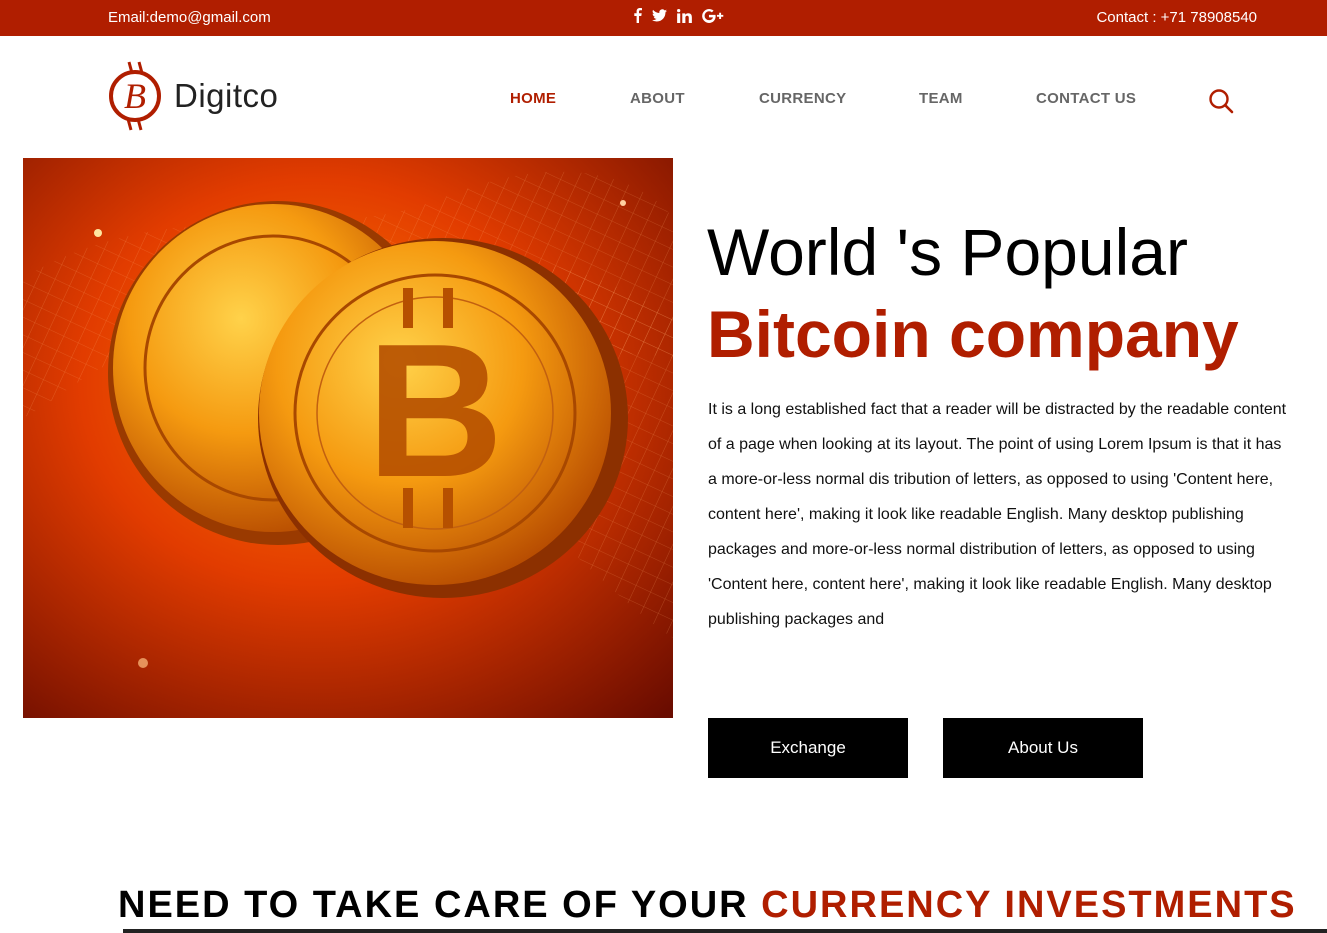  Describe the element at coordinates (189, 17) in the screenshot. I see `email-text: Email:demo@gmail.com` at that location.